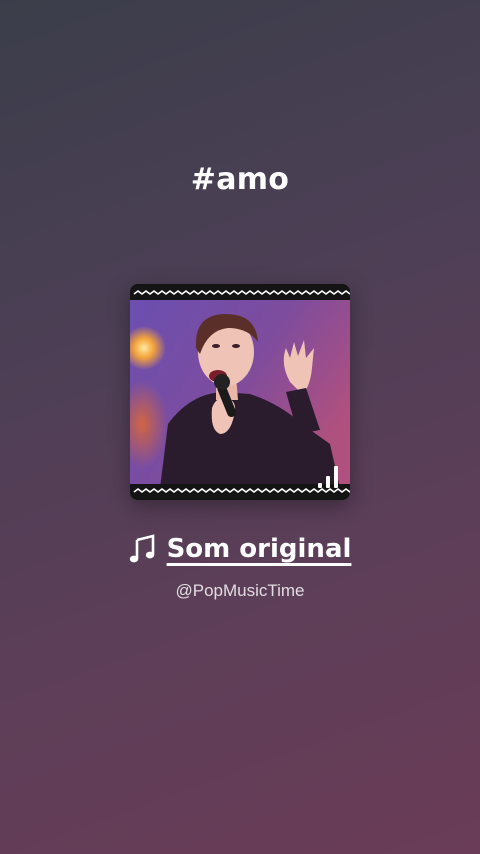 This screenshot has height=854, width=480. I want to click on sound-row: Som original, so click(240, 549).